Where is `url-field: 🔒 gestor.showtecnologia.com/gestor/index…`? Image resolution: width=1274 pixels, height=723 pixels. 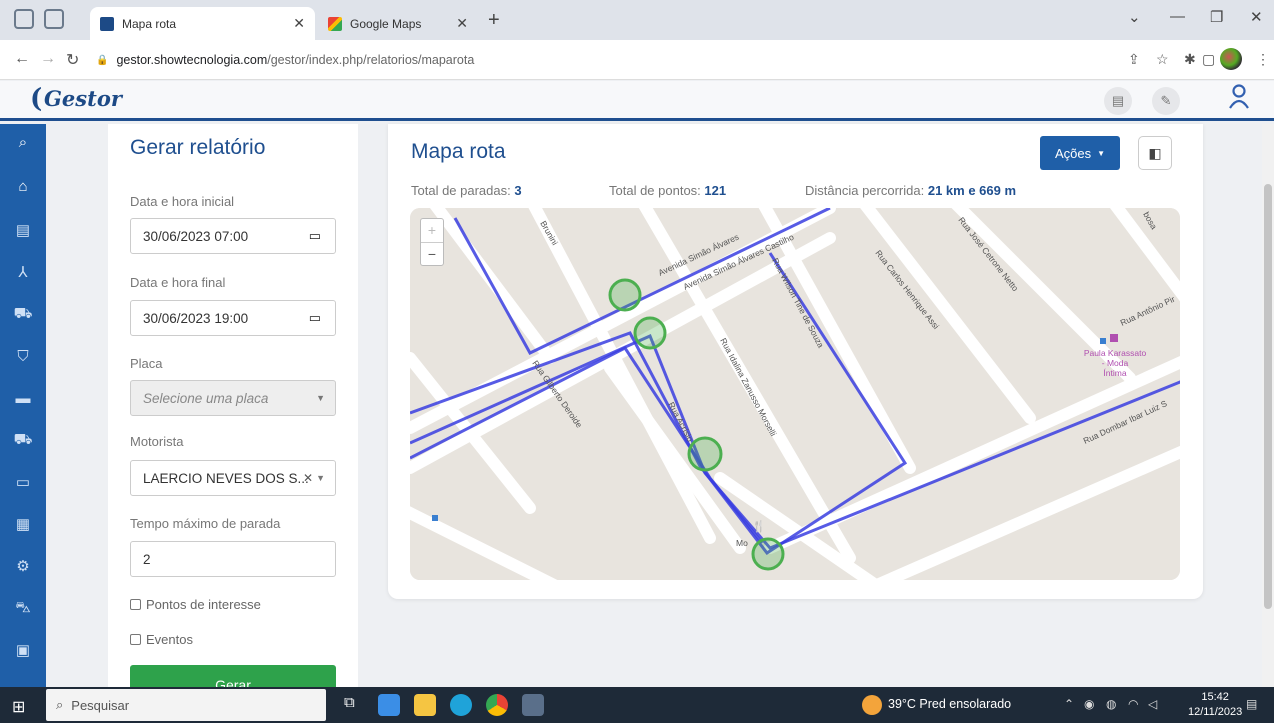
url-field: 🔒 gestor.showtecnologia.com/gestor/index… is located at coordinates (611, 60).